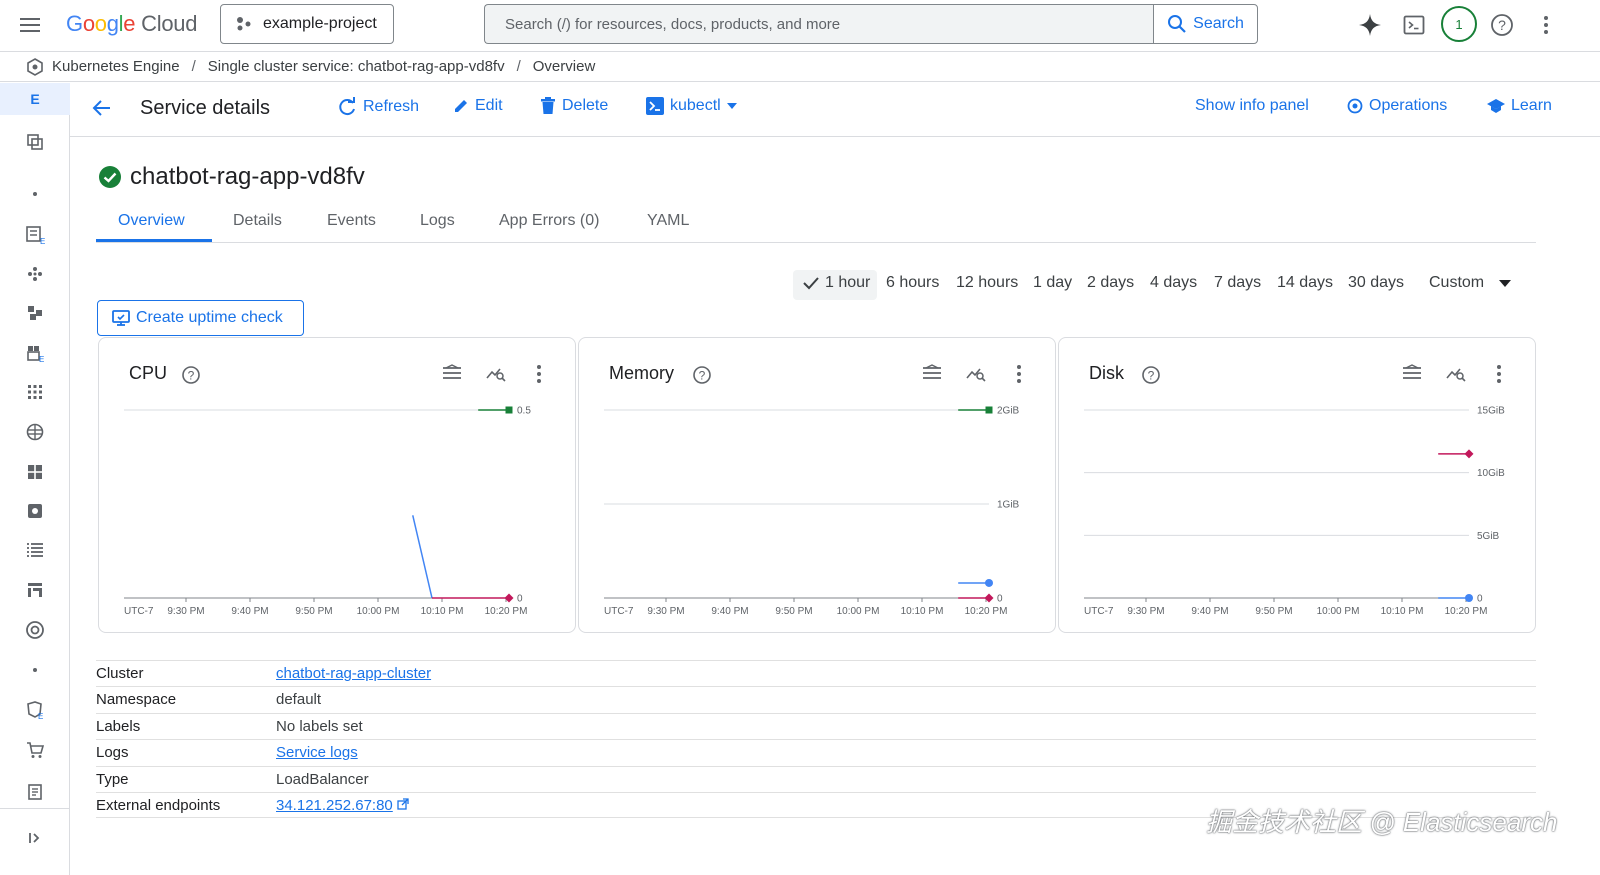 Image resolution: width=1600 pixels, height=875 pixels. Describe the element at coordinates (35, 710) in the screenshot. I see `policy-icon: E` at that location.